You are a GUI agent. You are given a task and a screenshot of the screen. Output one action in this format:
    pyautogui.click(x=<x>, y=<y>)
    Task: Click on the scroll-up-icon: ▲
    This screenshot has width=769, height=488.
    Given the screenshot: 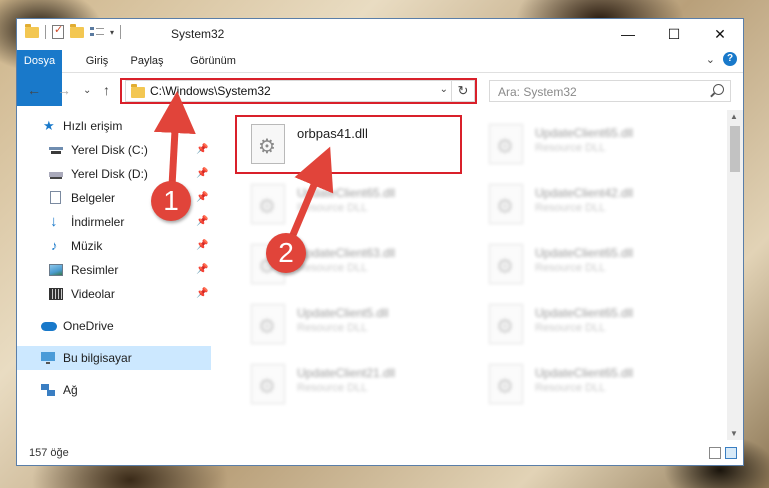 What is the action you would take?
    pyautogui.click(x=734, y=116)
    